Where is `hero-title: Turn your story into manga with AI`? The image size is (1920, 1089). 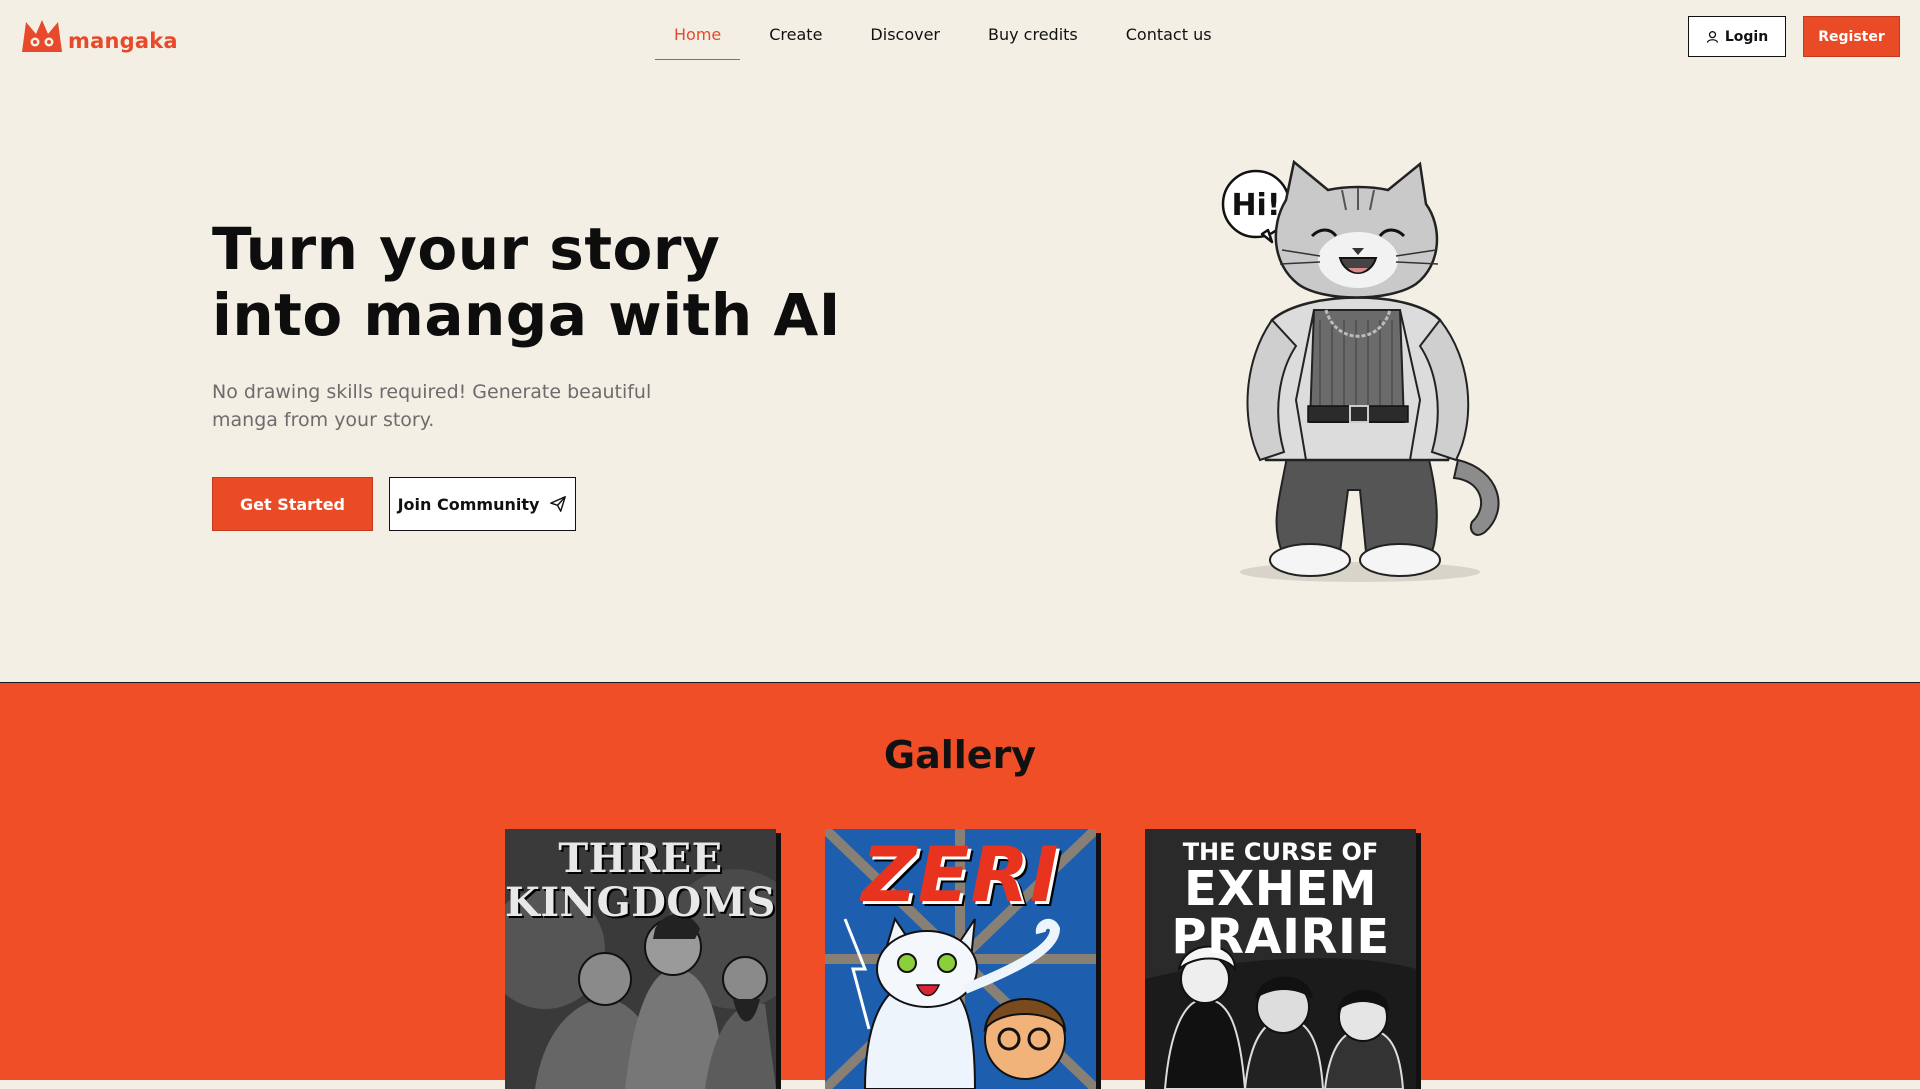 hero-title: Turn your story into manga with AI is located at coordinates (526, 282).